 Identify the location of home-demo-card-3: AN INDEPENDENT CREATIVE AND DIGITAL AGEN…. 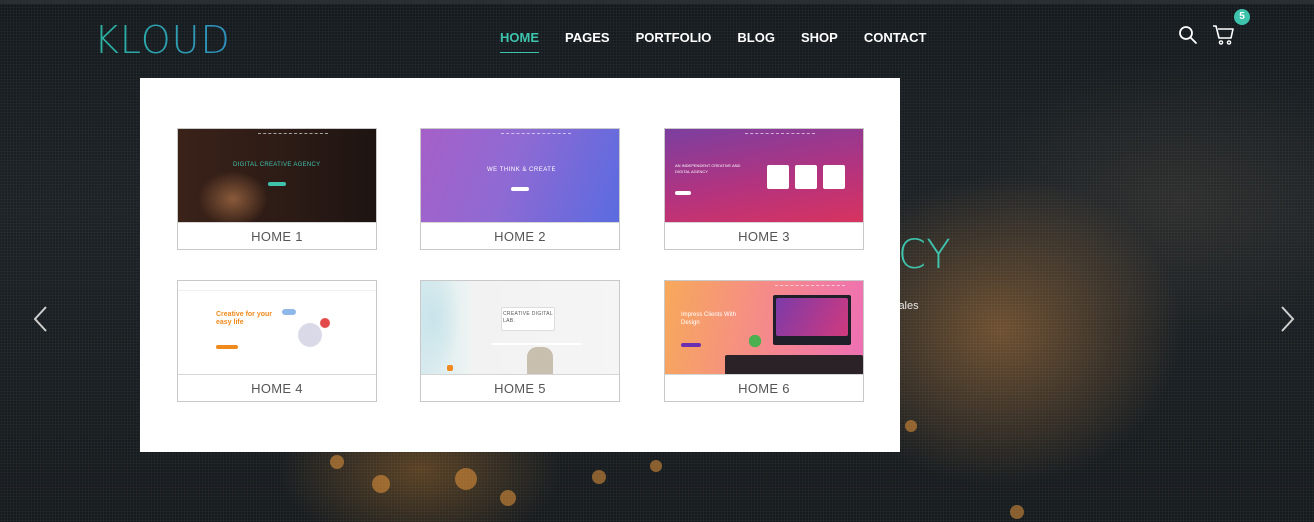
(764, 189).